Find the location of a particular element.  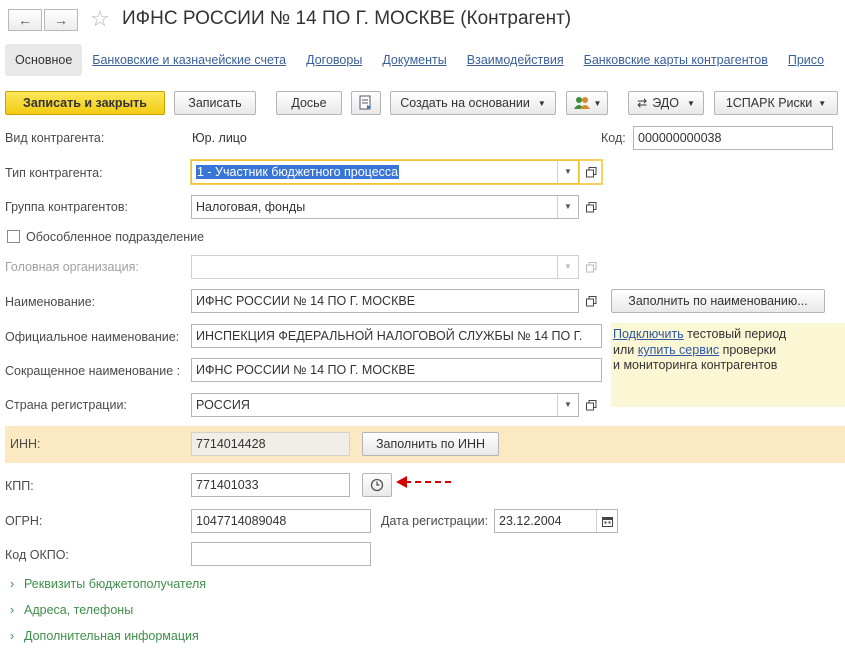

dossier-button: Досье is located at coordinates (309, 103).